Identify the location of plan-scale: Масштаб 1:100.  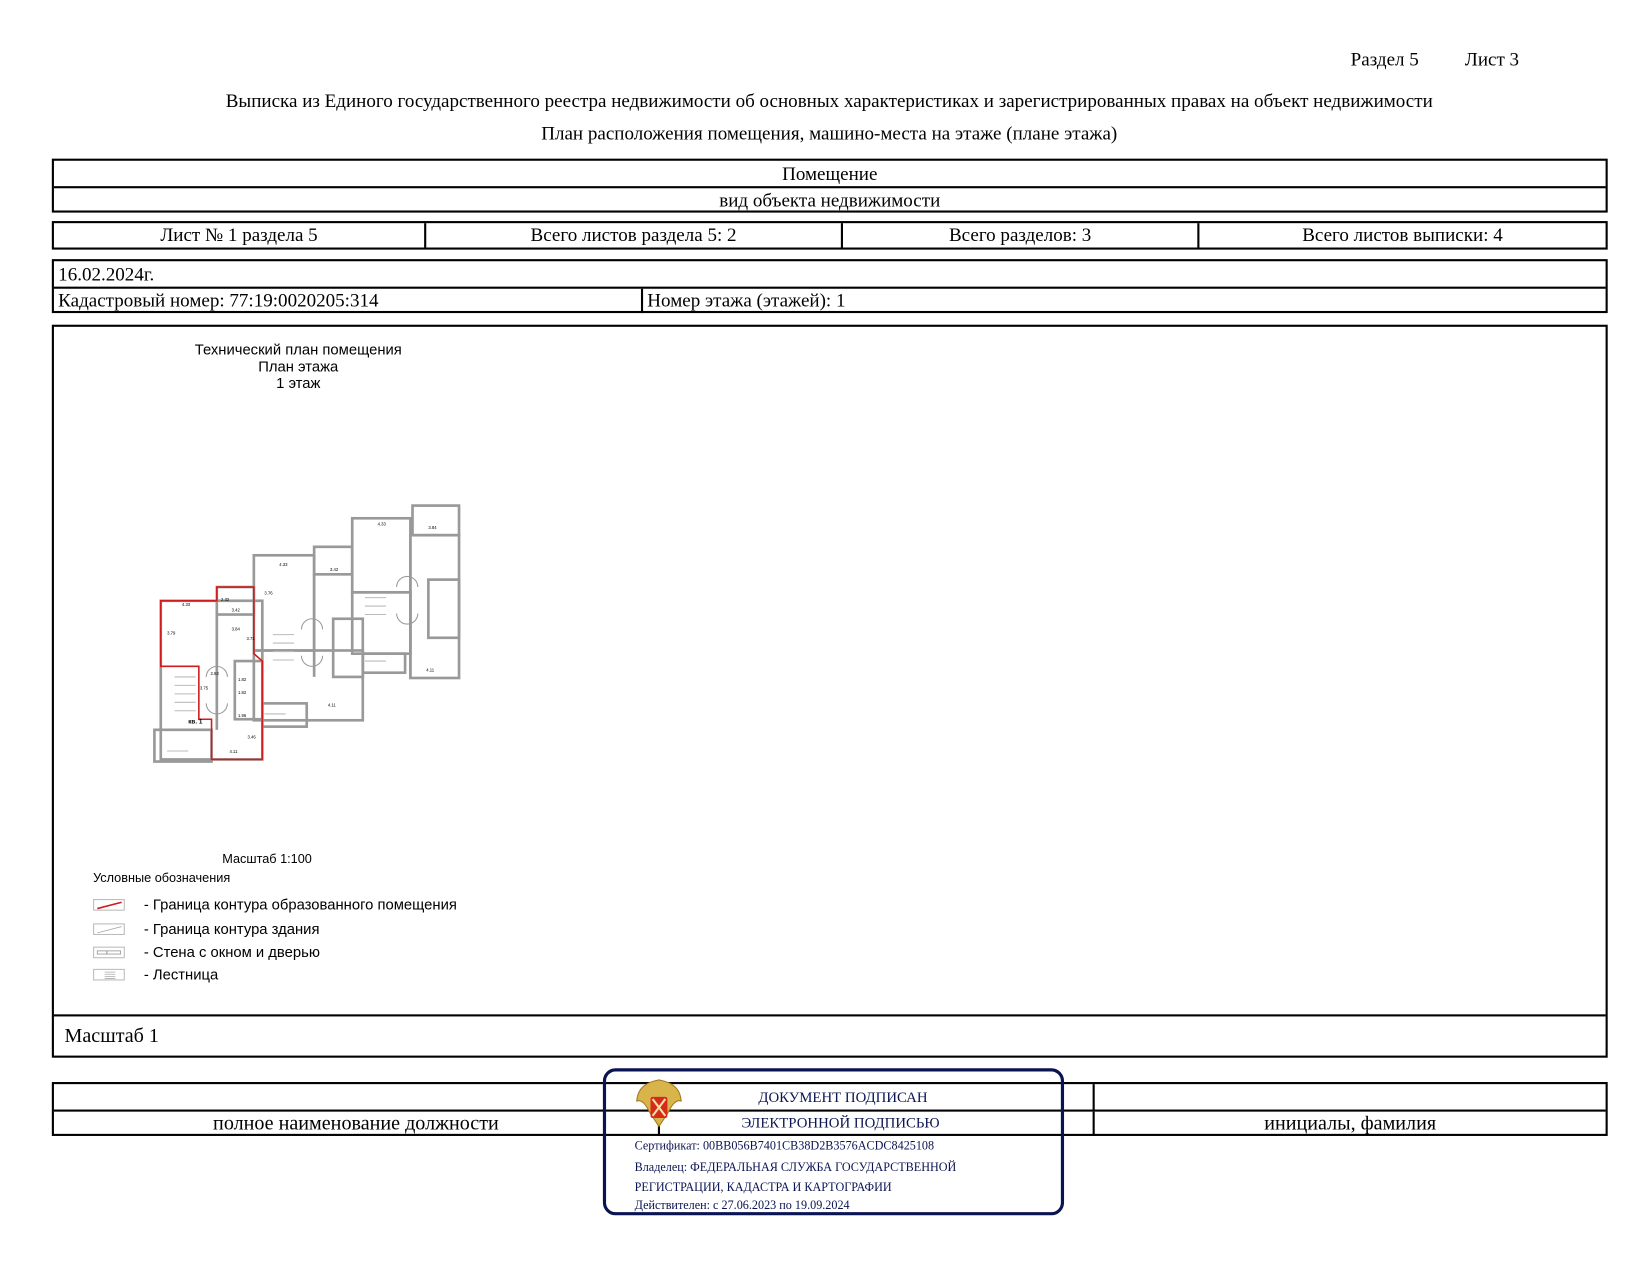
(267, 859).